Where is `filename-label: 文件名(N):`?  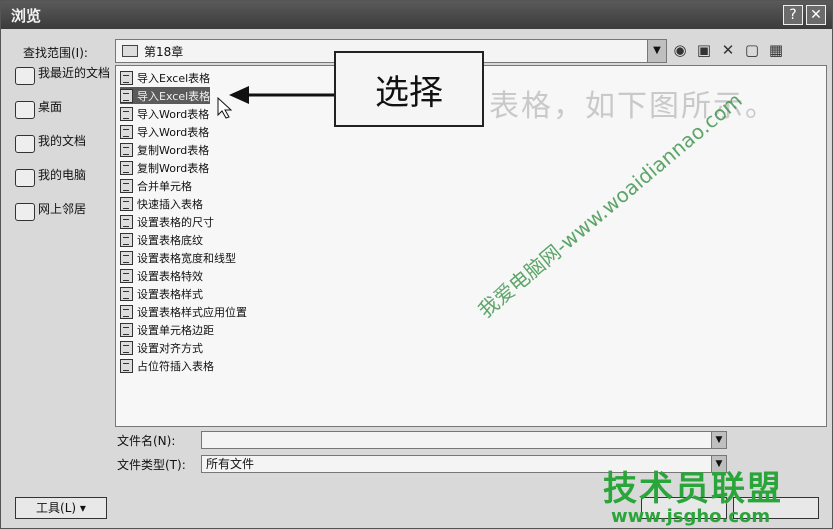
filename-label: 文件名(N): is located at coordinates (146, 441).